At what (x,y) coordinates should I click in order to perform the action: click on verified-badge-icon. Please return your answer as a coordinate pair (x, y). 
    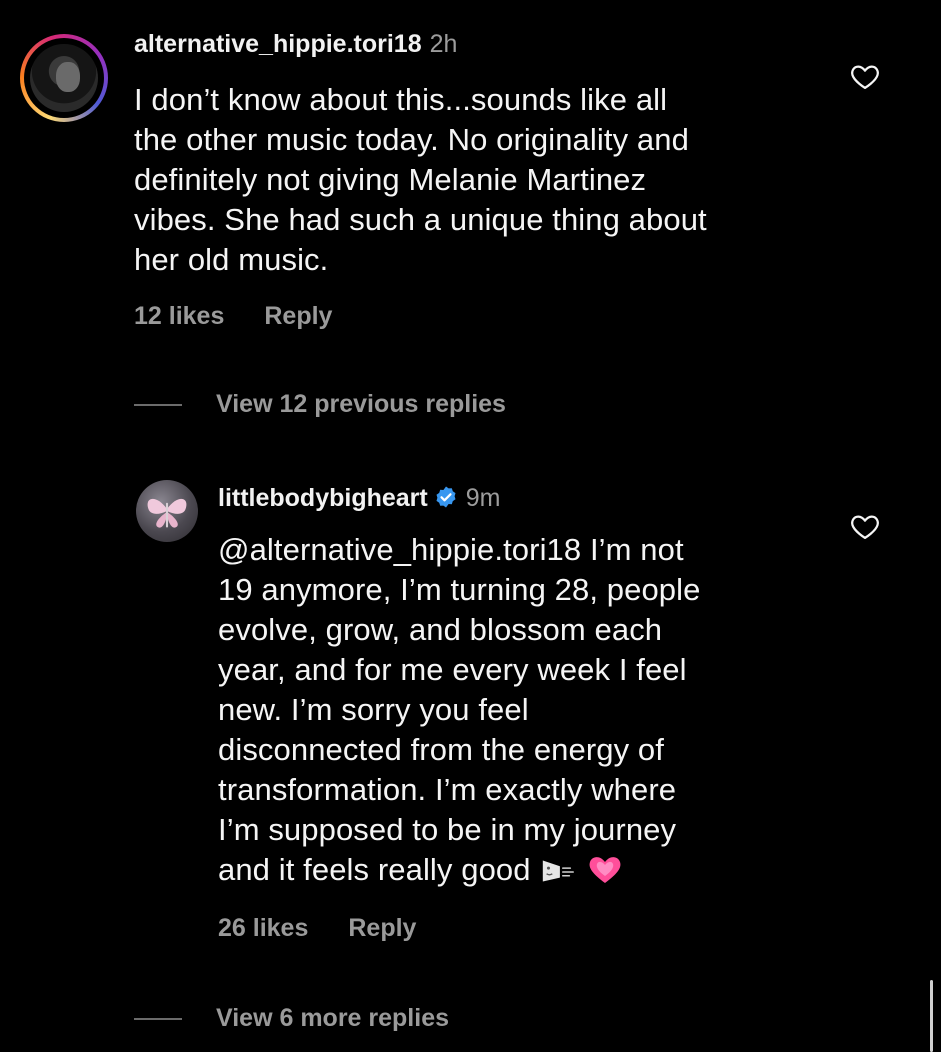
    Looking at the image, I should click on (446, 497).